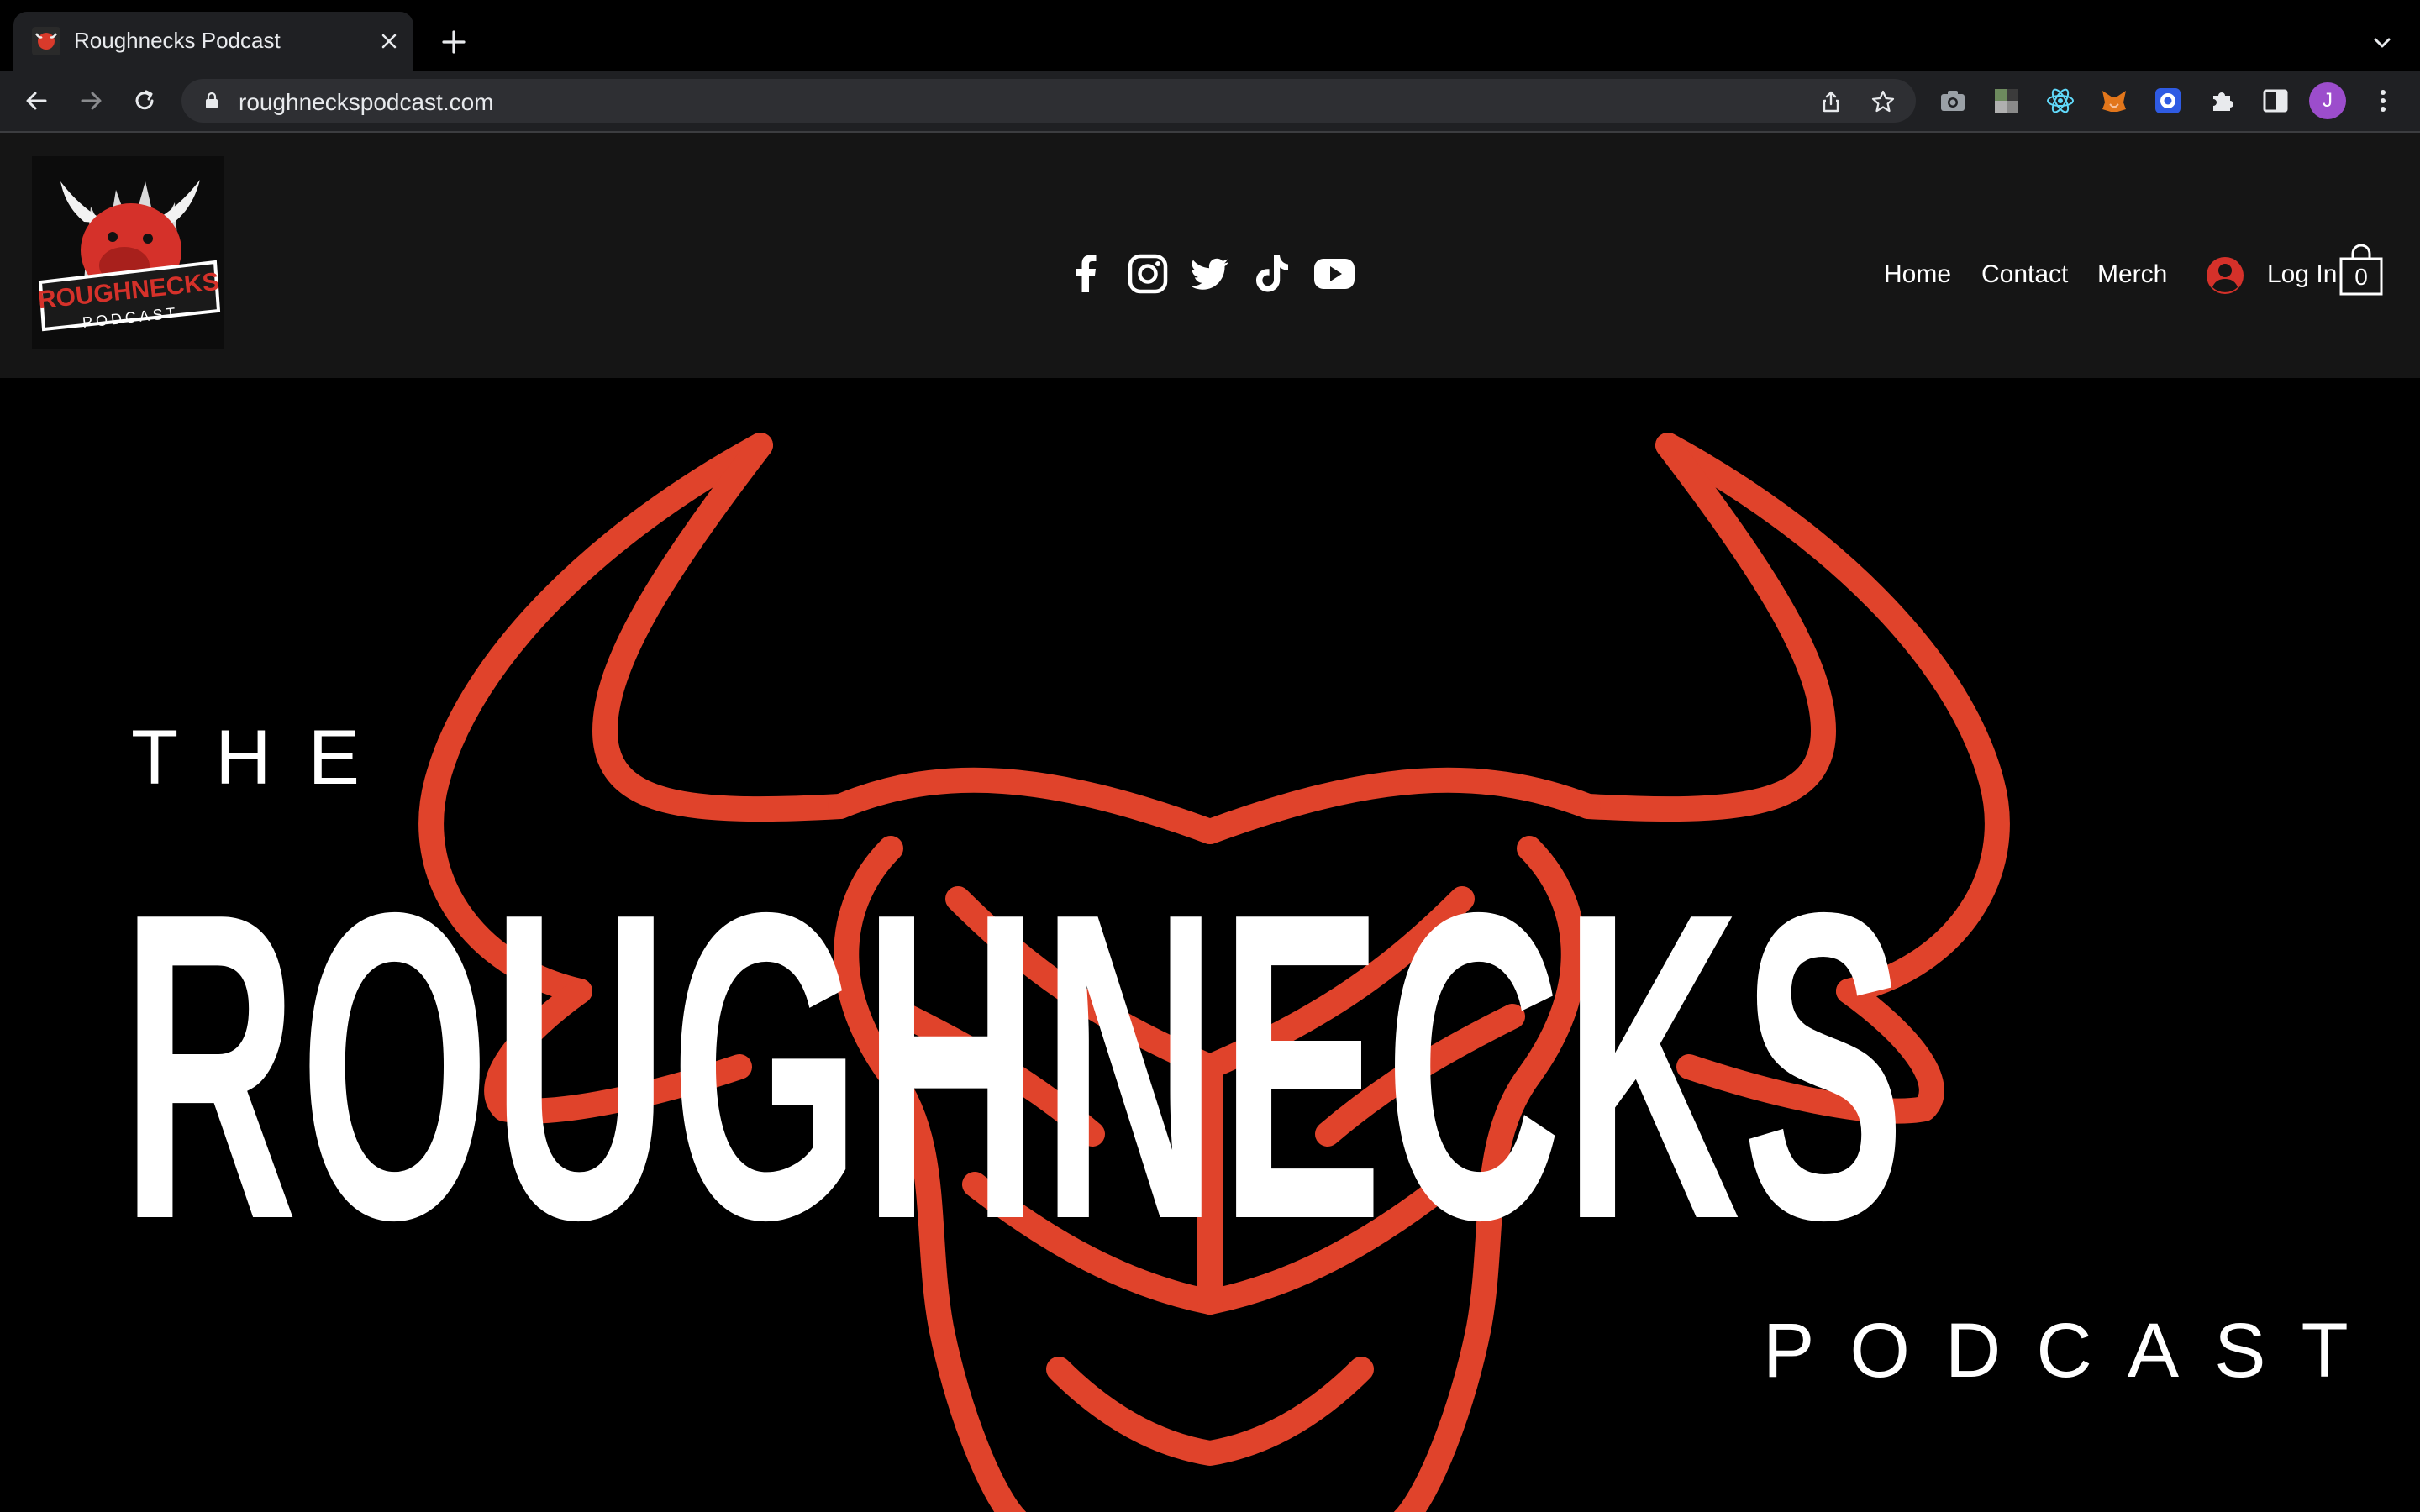 The image size is (2420, 1512). I want to click on browser-tab: Roughnecks Podcast, so click(213, 41).